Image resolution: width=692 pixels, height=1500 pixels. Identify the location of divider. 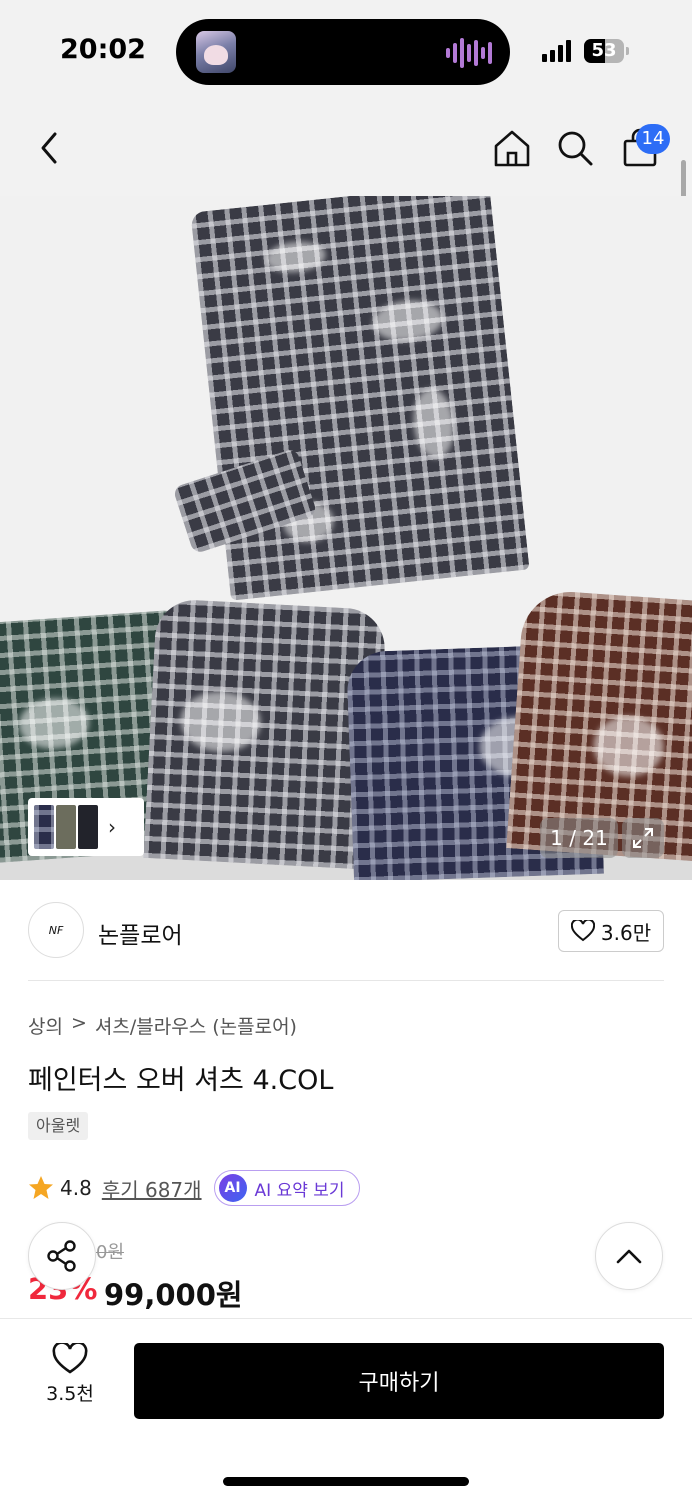
(346, 980).